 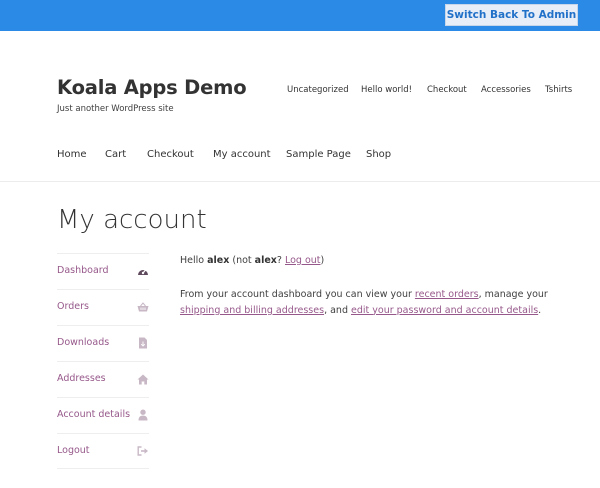 What do you see at coordinates (170, 154) in the screenshot?
I see `primary-nav-checkout: Checkout` at bounding box center [170, 154].